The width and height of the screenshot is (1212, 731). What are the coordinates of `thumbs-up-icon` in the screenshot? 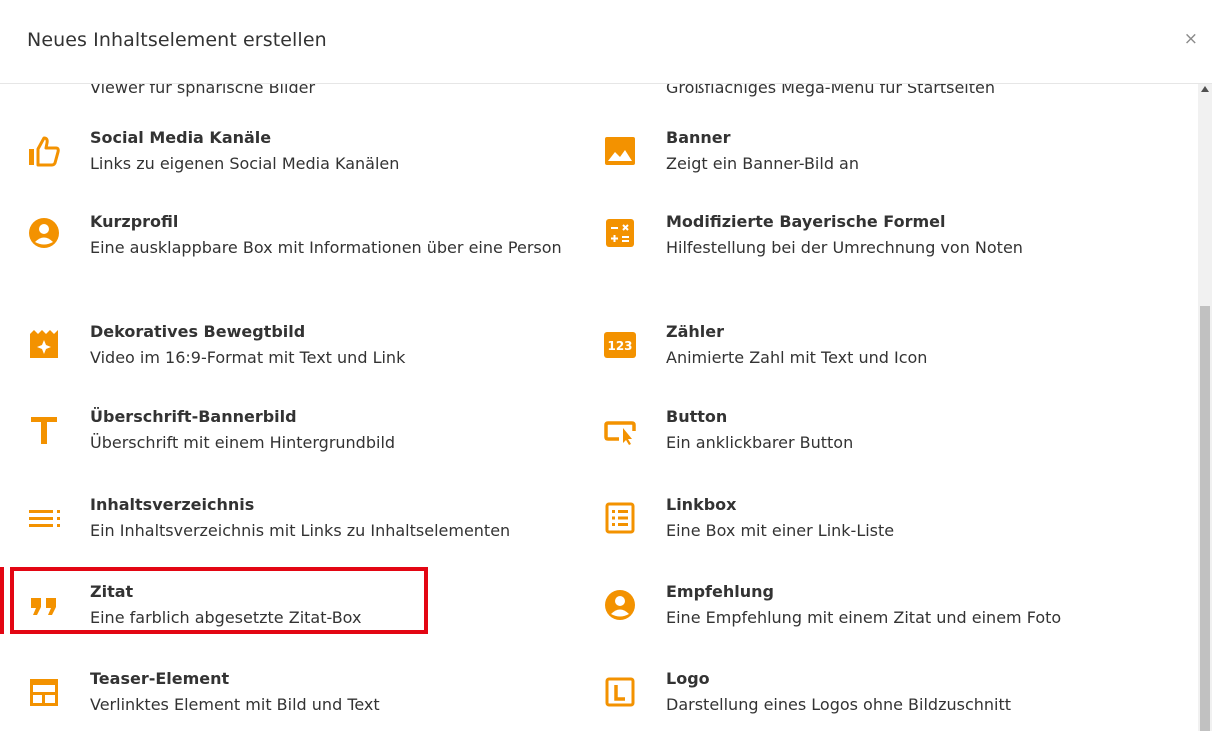 It's located at (44, 151).